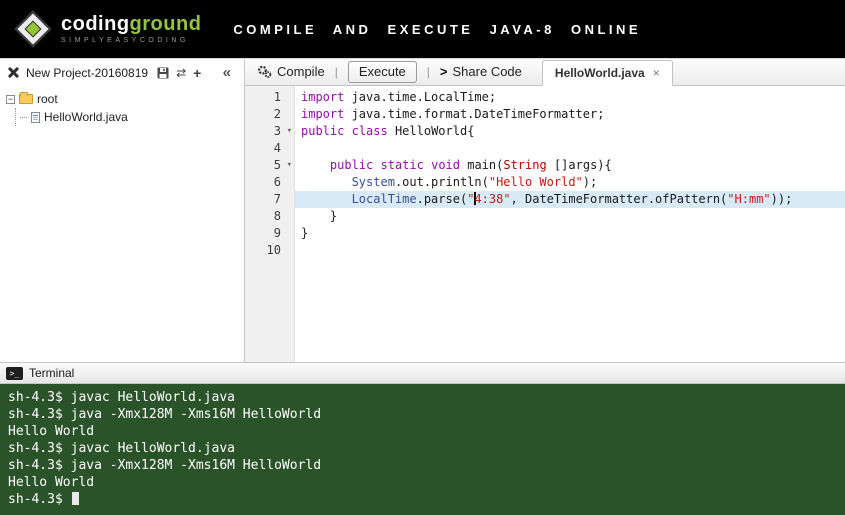 The height and width of the screenshot is (515, 845). Describe the element at coordinates (122, 99) in the screenshot. I see `tree-node-root: − root` at that location.